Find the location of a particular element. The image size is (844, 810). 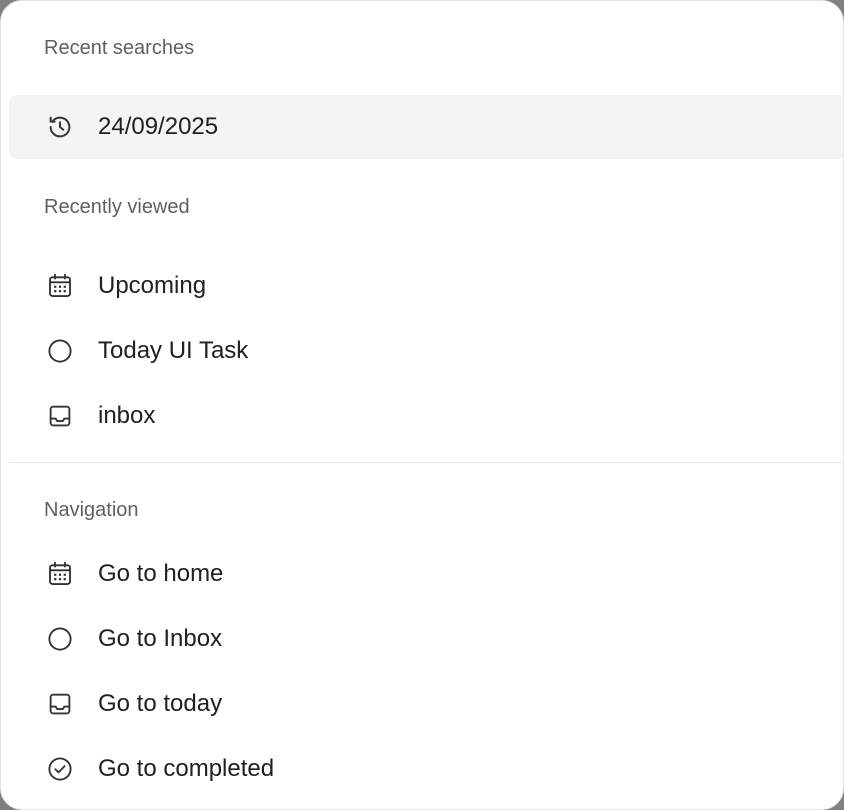

recently-viewed-item-today-ui-task: Today UI Task is located at coordinates (426, 351).